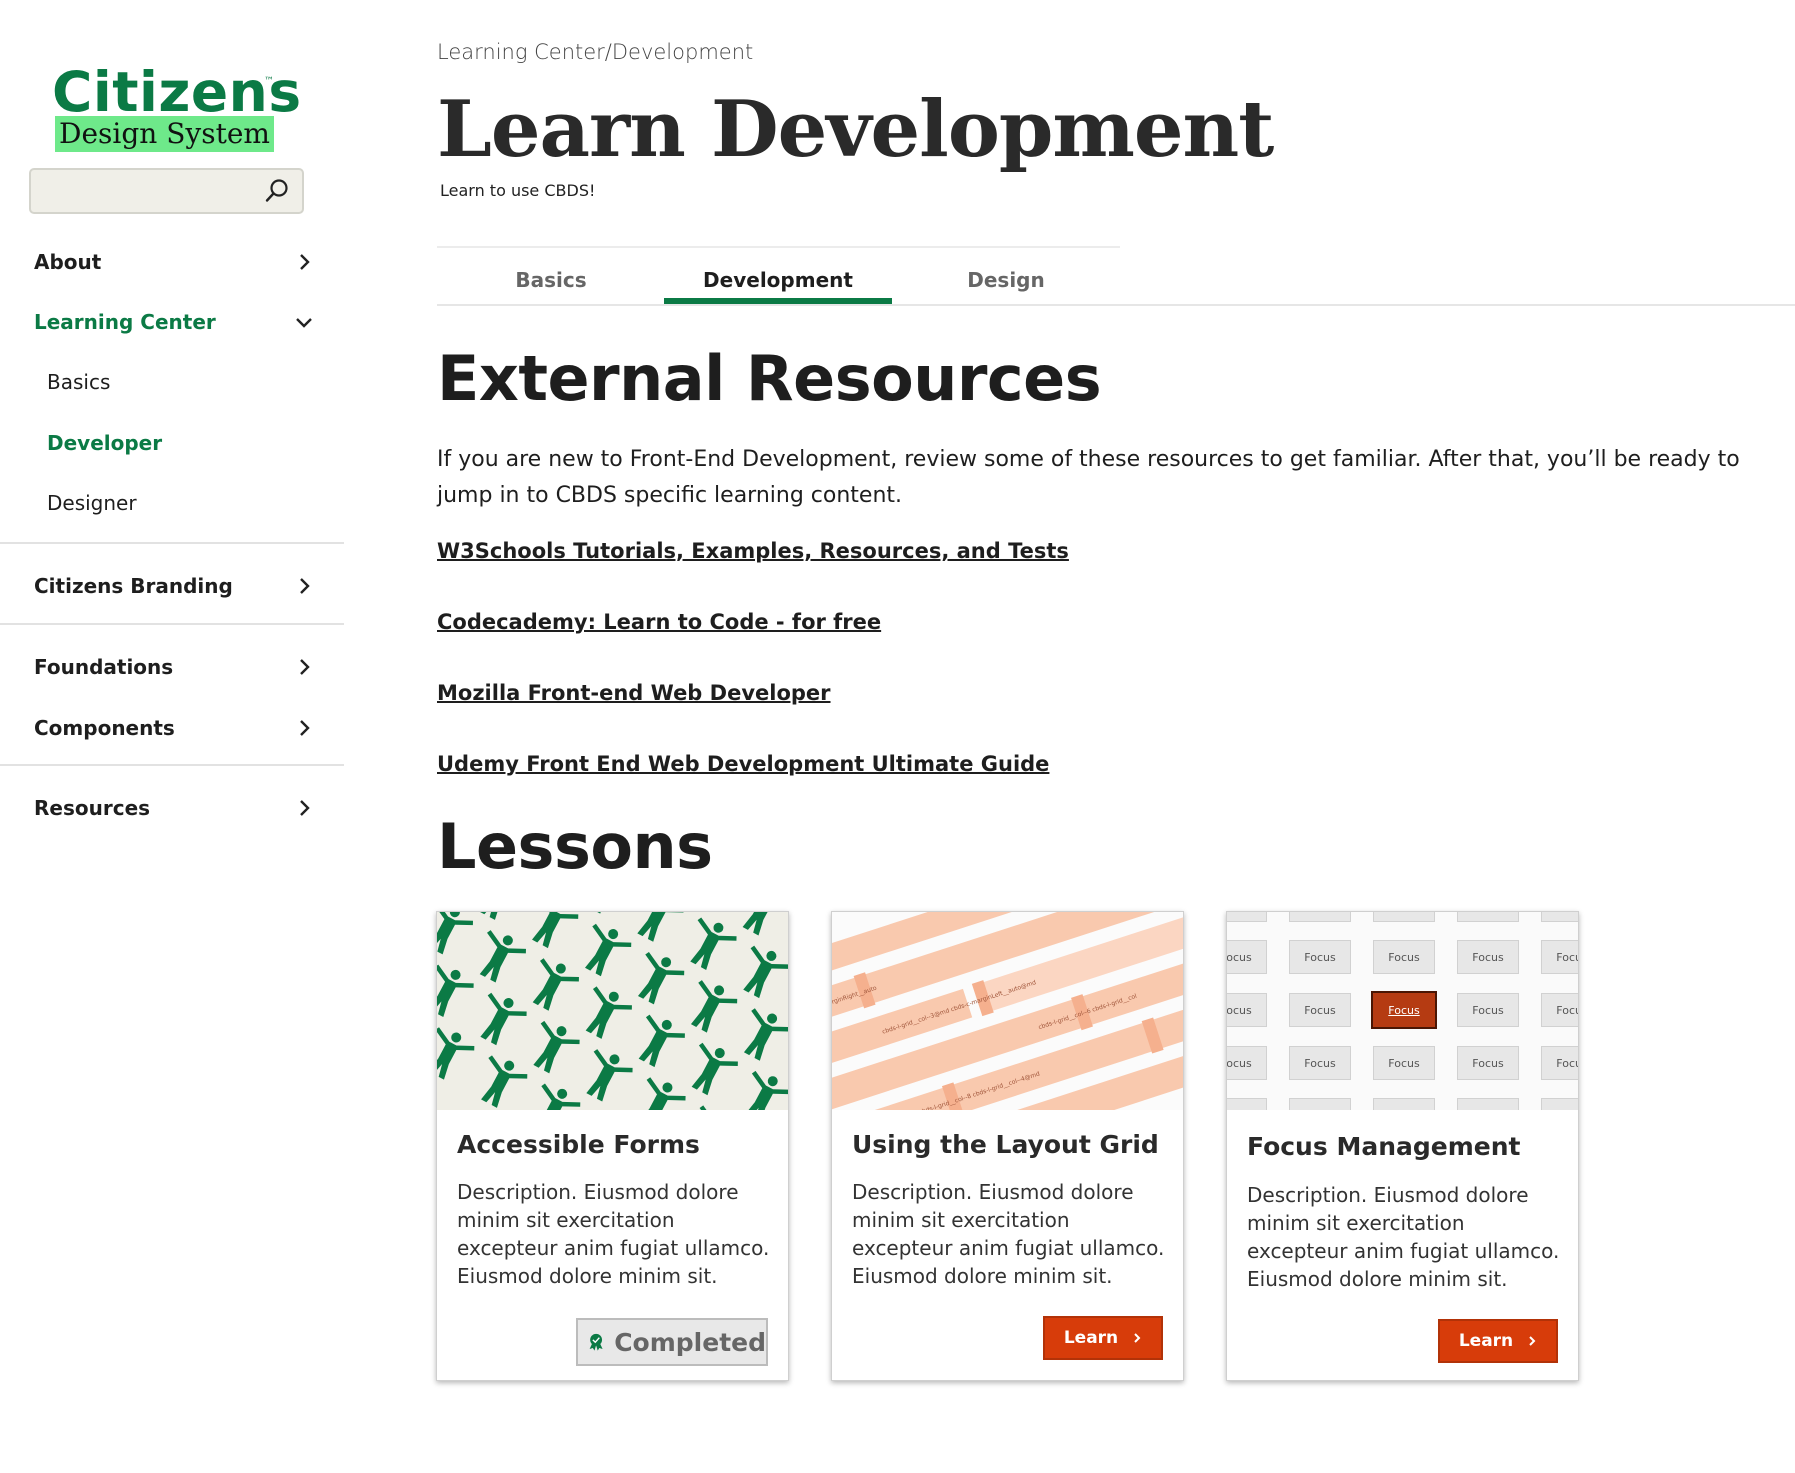 The width and height of the screenshot is (1795, 1473). I want to click on completed-badge: Completed, so click(672, 1342).